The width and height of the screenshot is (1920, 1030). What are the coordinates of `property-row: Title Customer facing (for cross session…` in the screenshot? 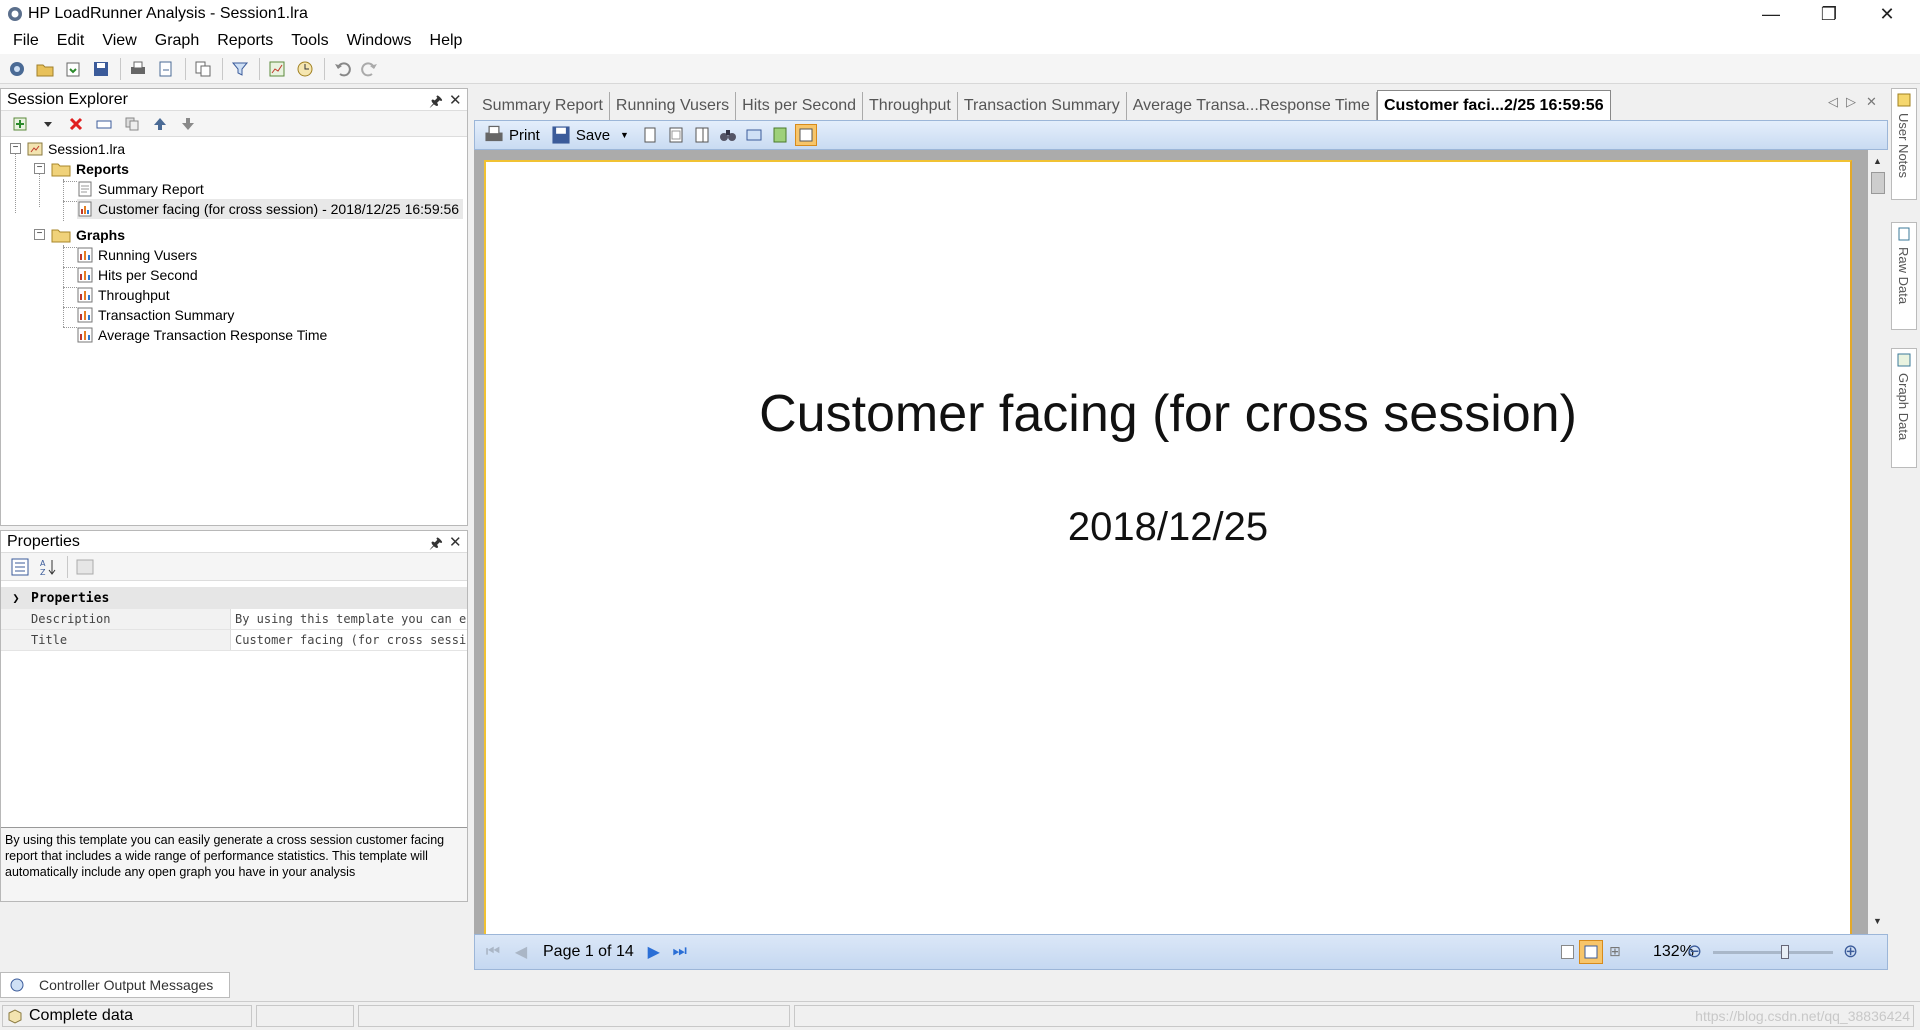 It's located at (234, 640).